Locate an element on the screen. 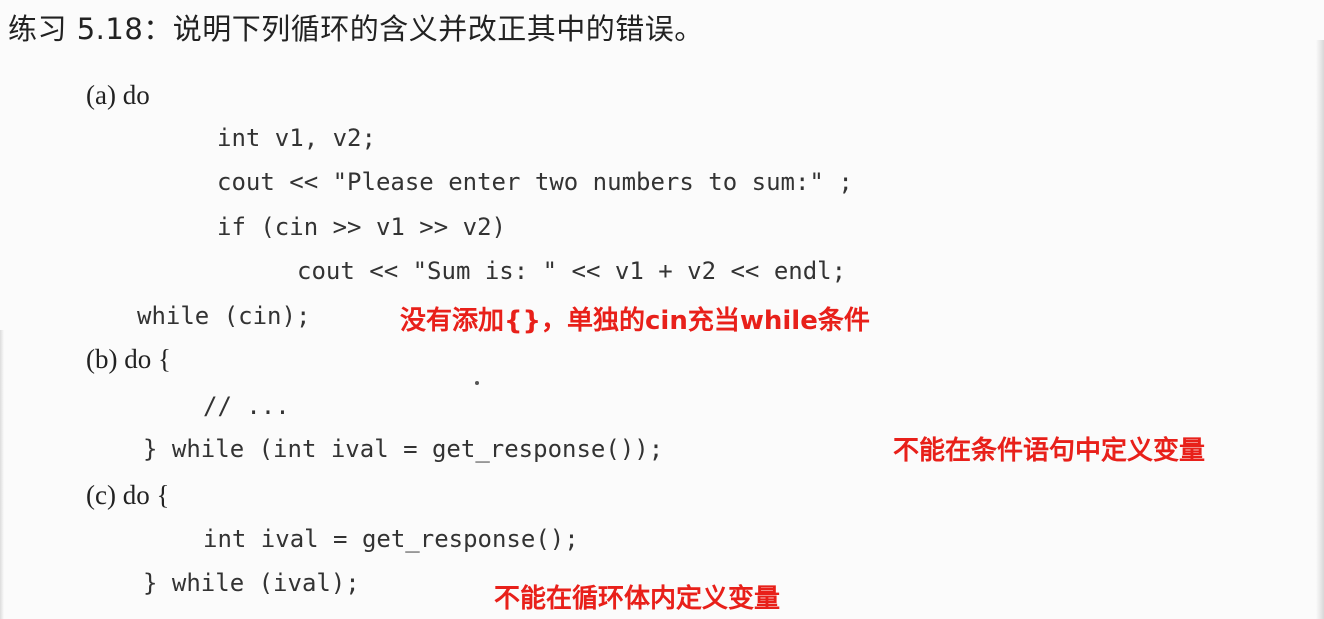 This screenshot has height=619, width=1324. code-line: } while (int ival = get_response()); is located at coordinates (403, 449).